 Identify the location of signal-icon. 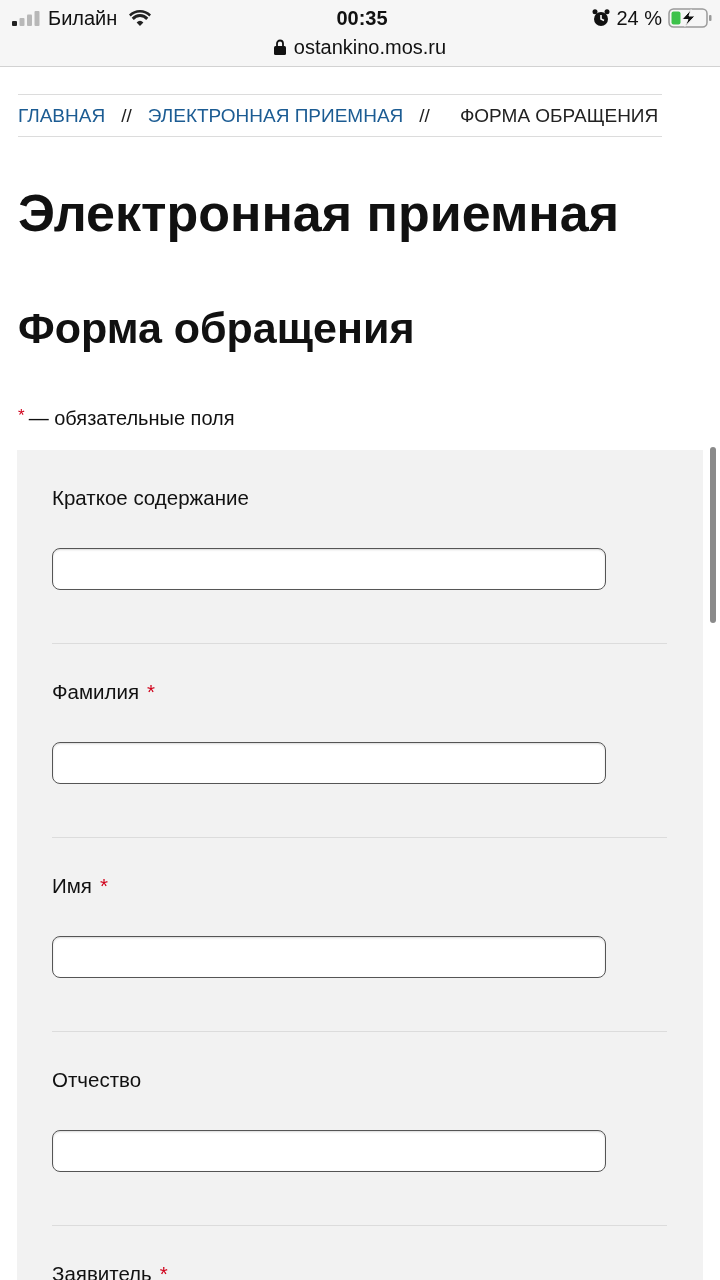
(26, 18).